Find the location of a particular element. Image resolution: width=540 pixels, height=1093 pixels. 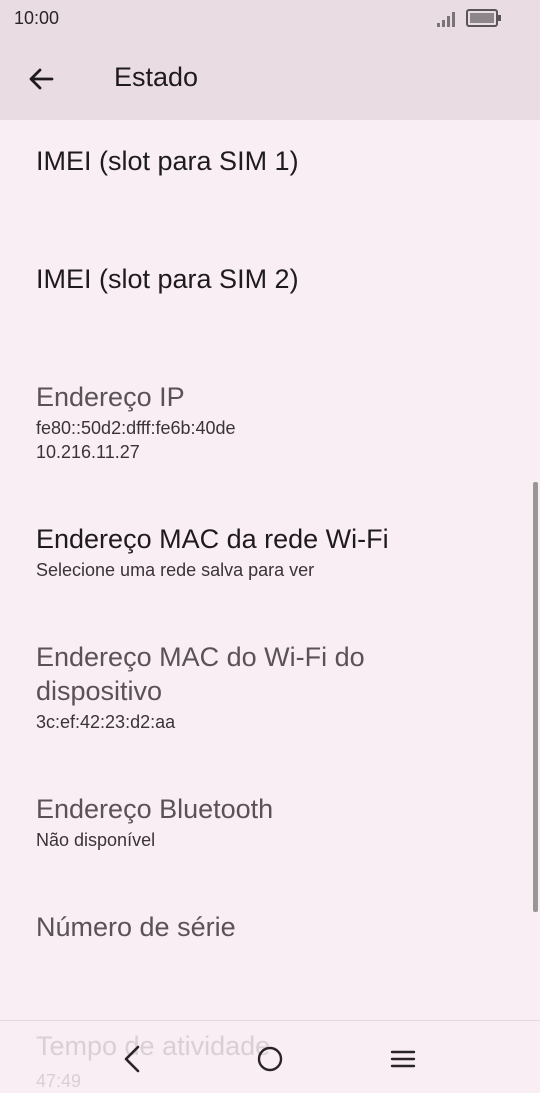

chevron-left-icon is located at coordinates (132, 1059).